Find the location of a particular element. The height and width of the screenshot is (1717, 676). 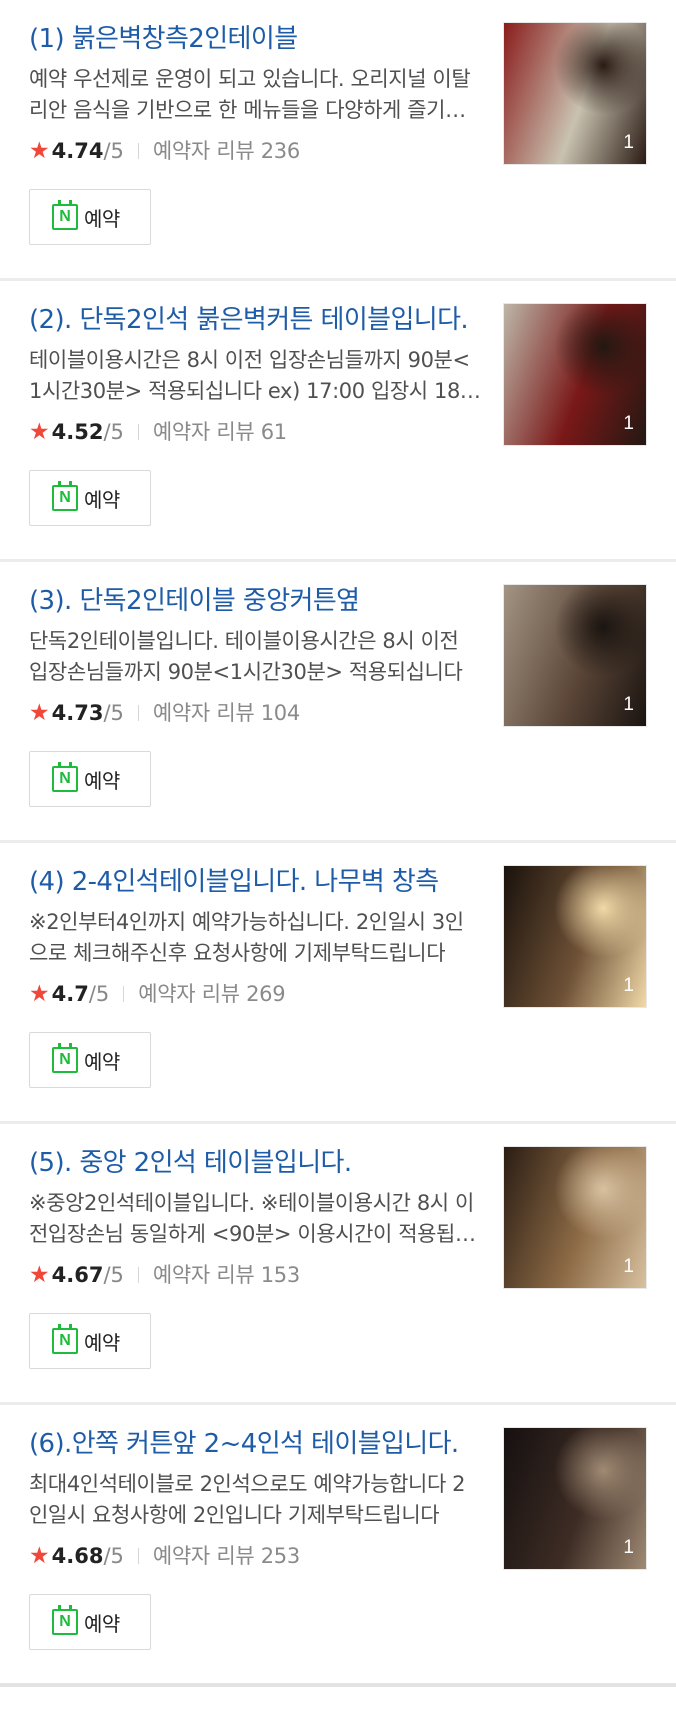

rating-score: 4.73 is located at coordinates (77, 713).